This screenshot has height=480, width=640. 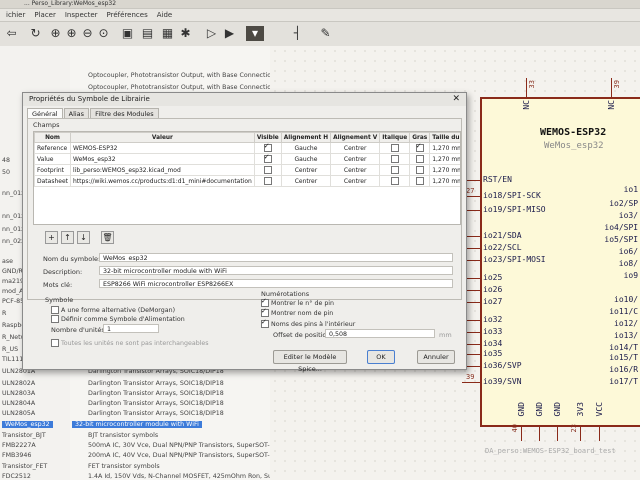 I want to click on delete-field-button: 🗑, so click(x=107, y=237).